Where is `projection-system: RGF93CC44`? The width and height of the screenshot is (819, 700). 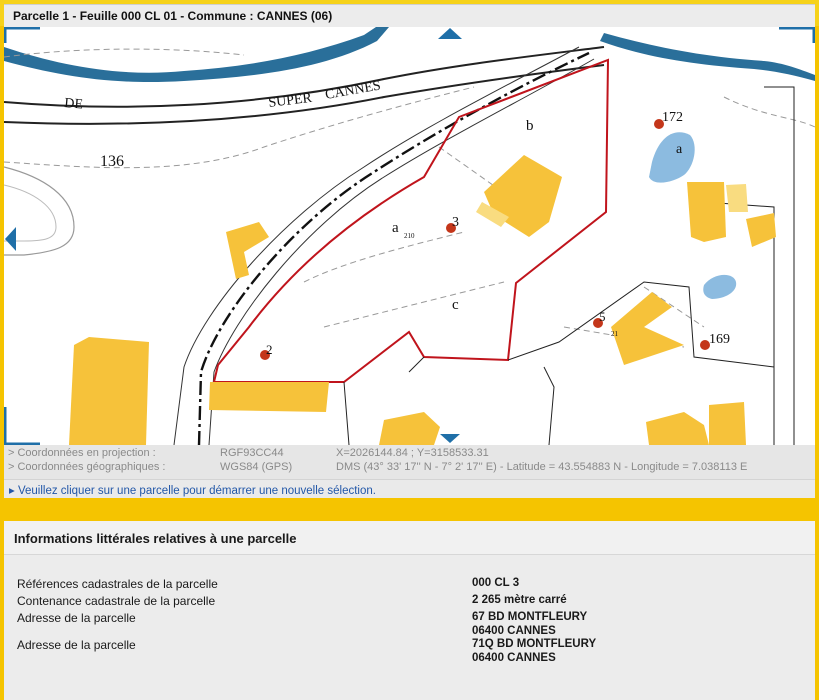
projection-system: RGF93CC44 is located at coordinates (252, 453).